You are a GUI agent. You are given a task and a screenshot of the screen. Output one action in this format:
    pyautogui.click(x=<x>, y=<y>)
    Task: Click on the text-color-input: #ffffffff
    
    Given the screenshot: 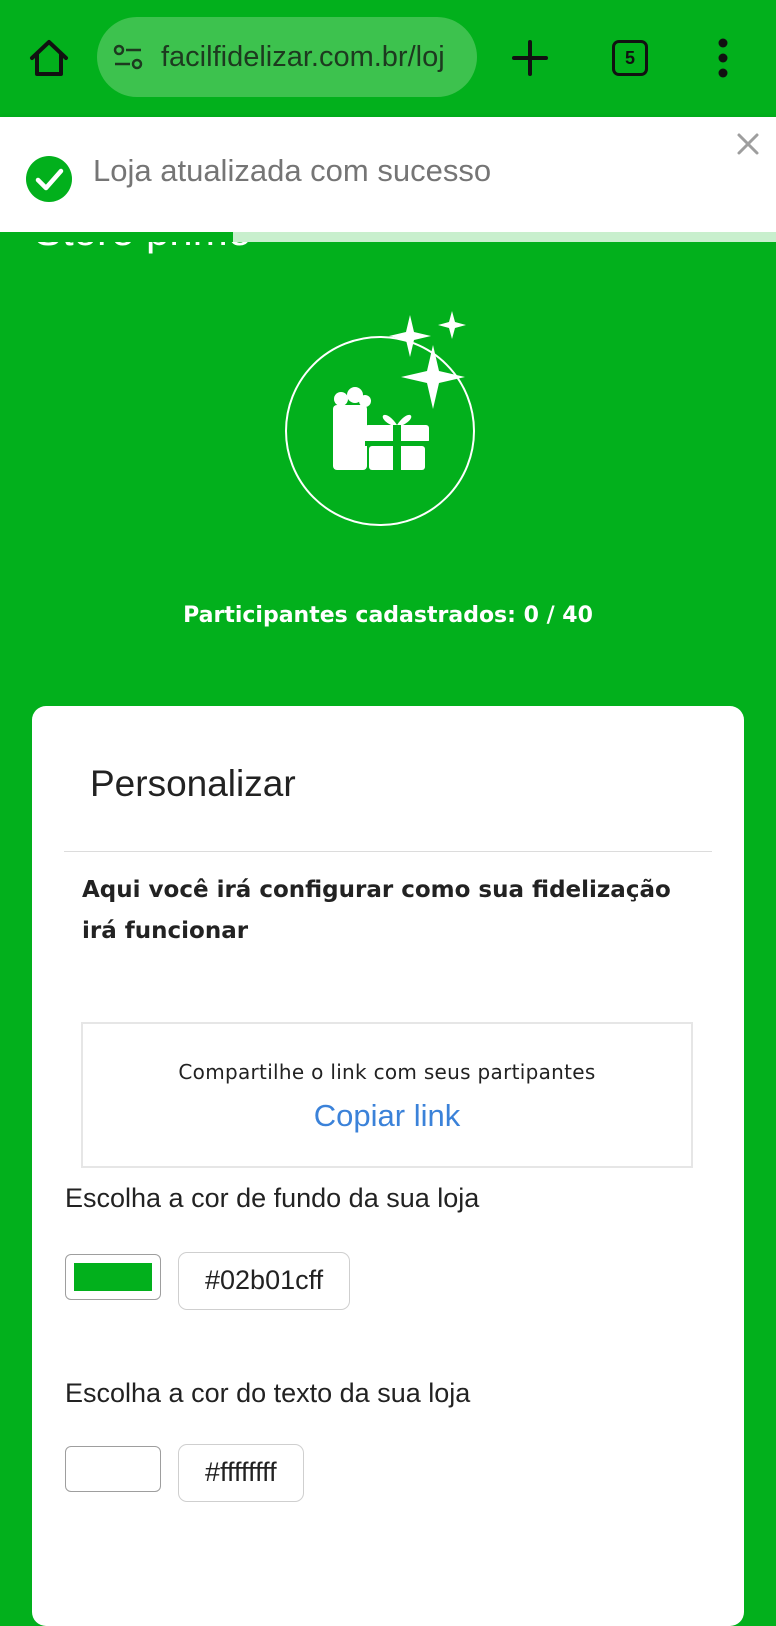 What is the action you would take?
    pyautogui.click(x=241, y=1473)
    